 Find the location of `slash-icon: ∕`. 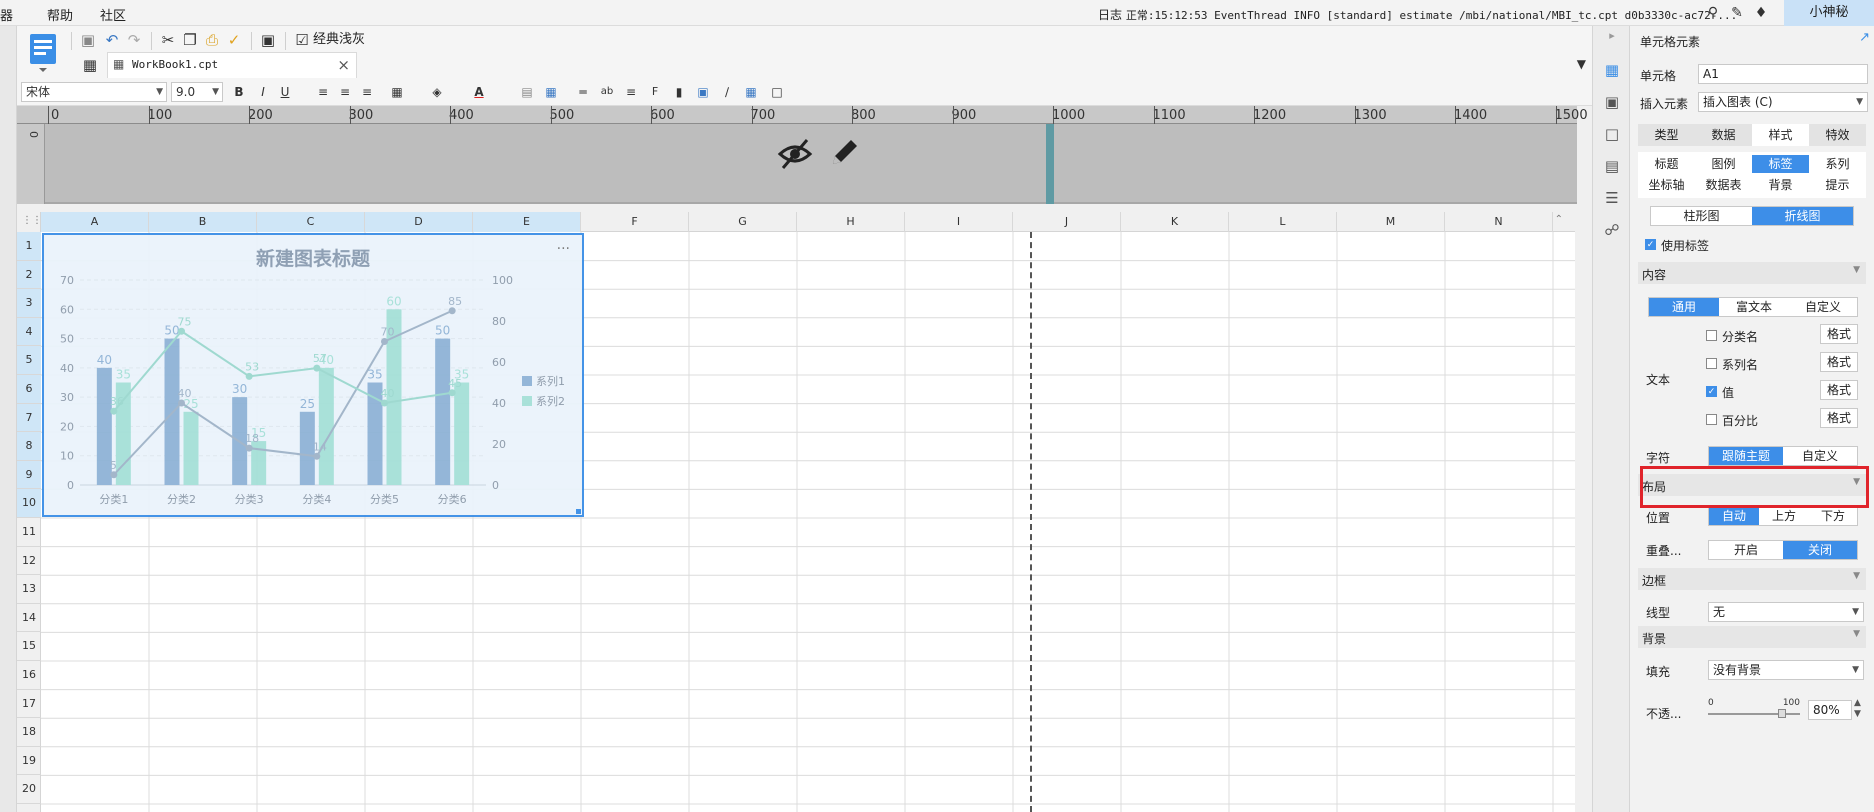

slash-icon: ∕ is located at coordinates (727, 92).